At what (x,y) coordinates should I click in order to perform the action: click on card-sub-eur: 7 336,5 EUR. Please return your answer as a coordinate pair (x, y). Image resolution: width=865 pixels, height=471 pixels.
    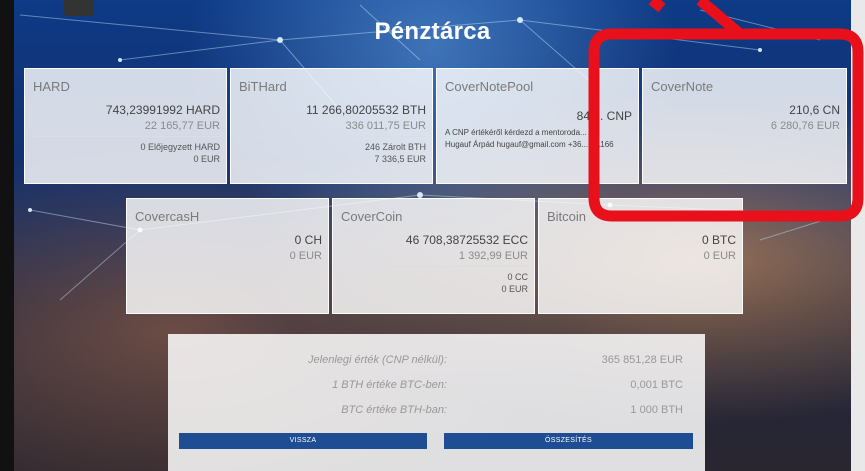
    Looking at the image, I should click on (400, 159).